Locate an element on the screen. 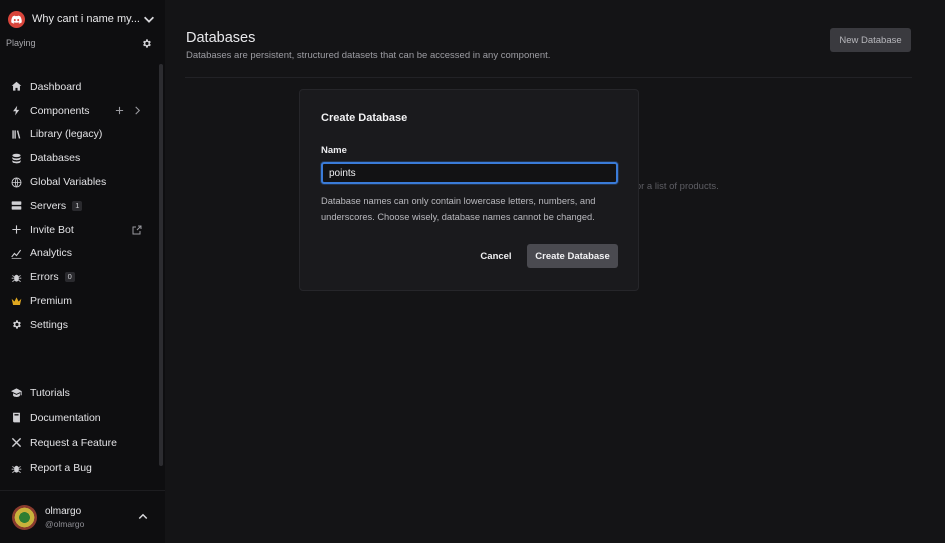  library-icon is located at coordinates (16, 134).